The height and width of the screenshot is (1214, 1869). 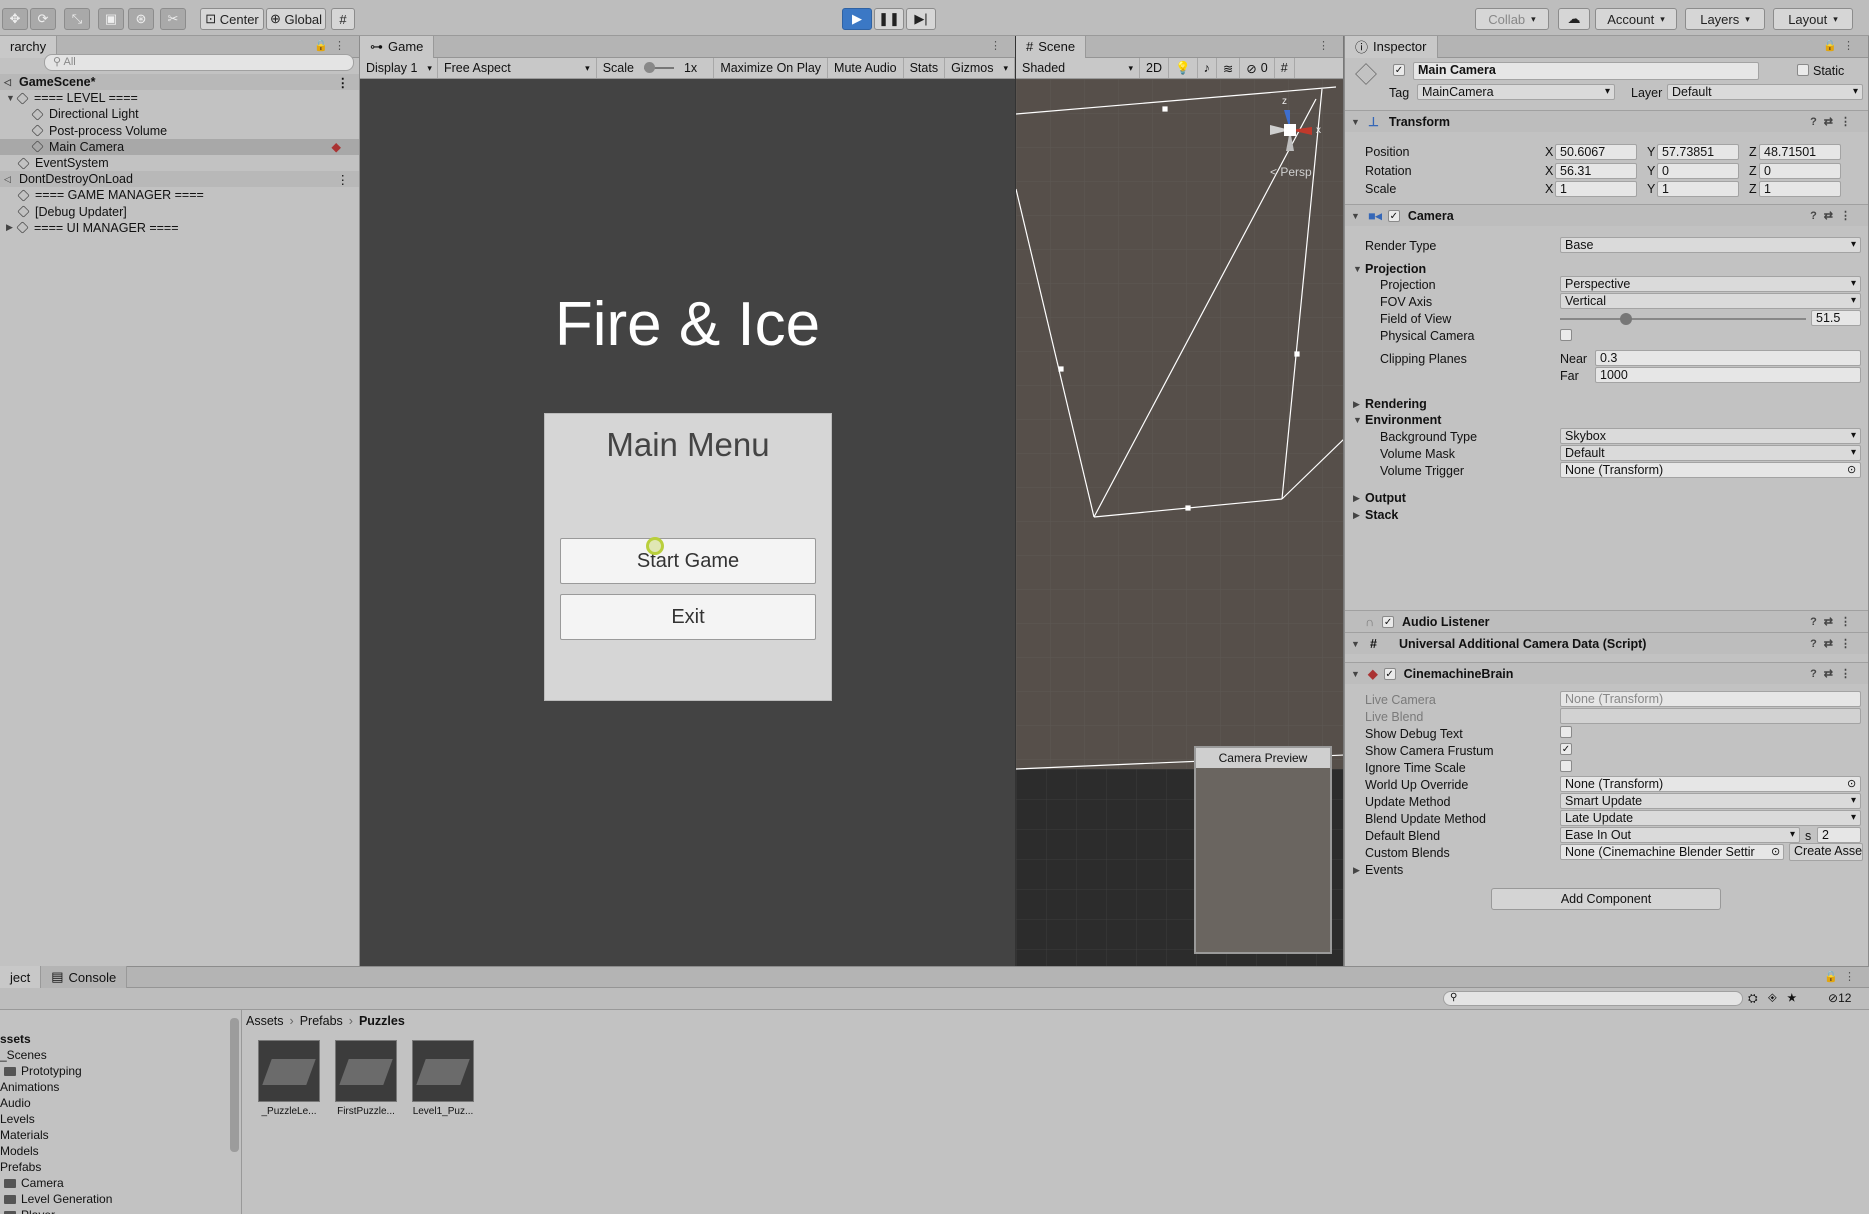 What do you see at coordinates (1710, 301) in the screenshot?
I see `fov-axis-dropdown: Vertical` at bounding box center [1710, 301].